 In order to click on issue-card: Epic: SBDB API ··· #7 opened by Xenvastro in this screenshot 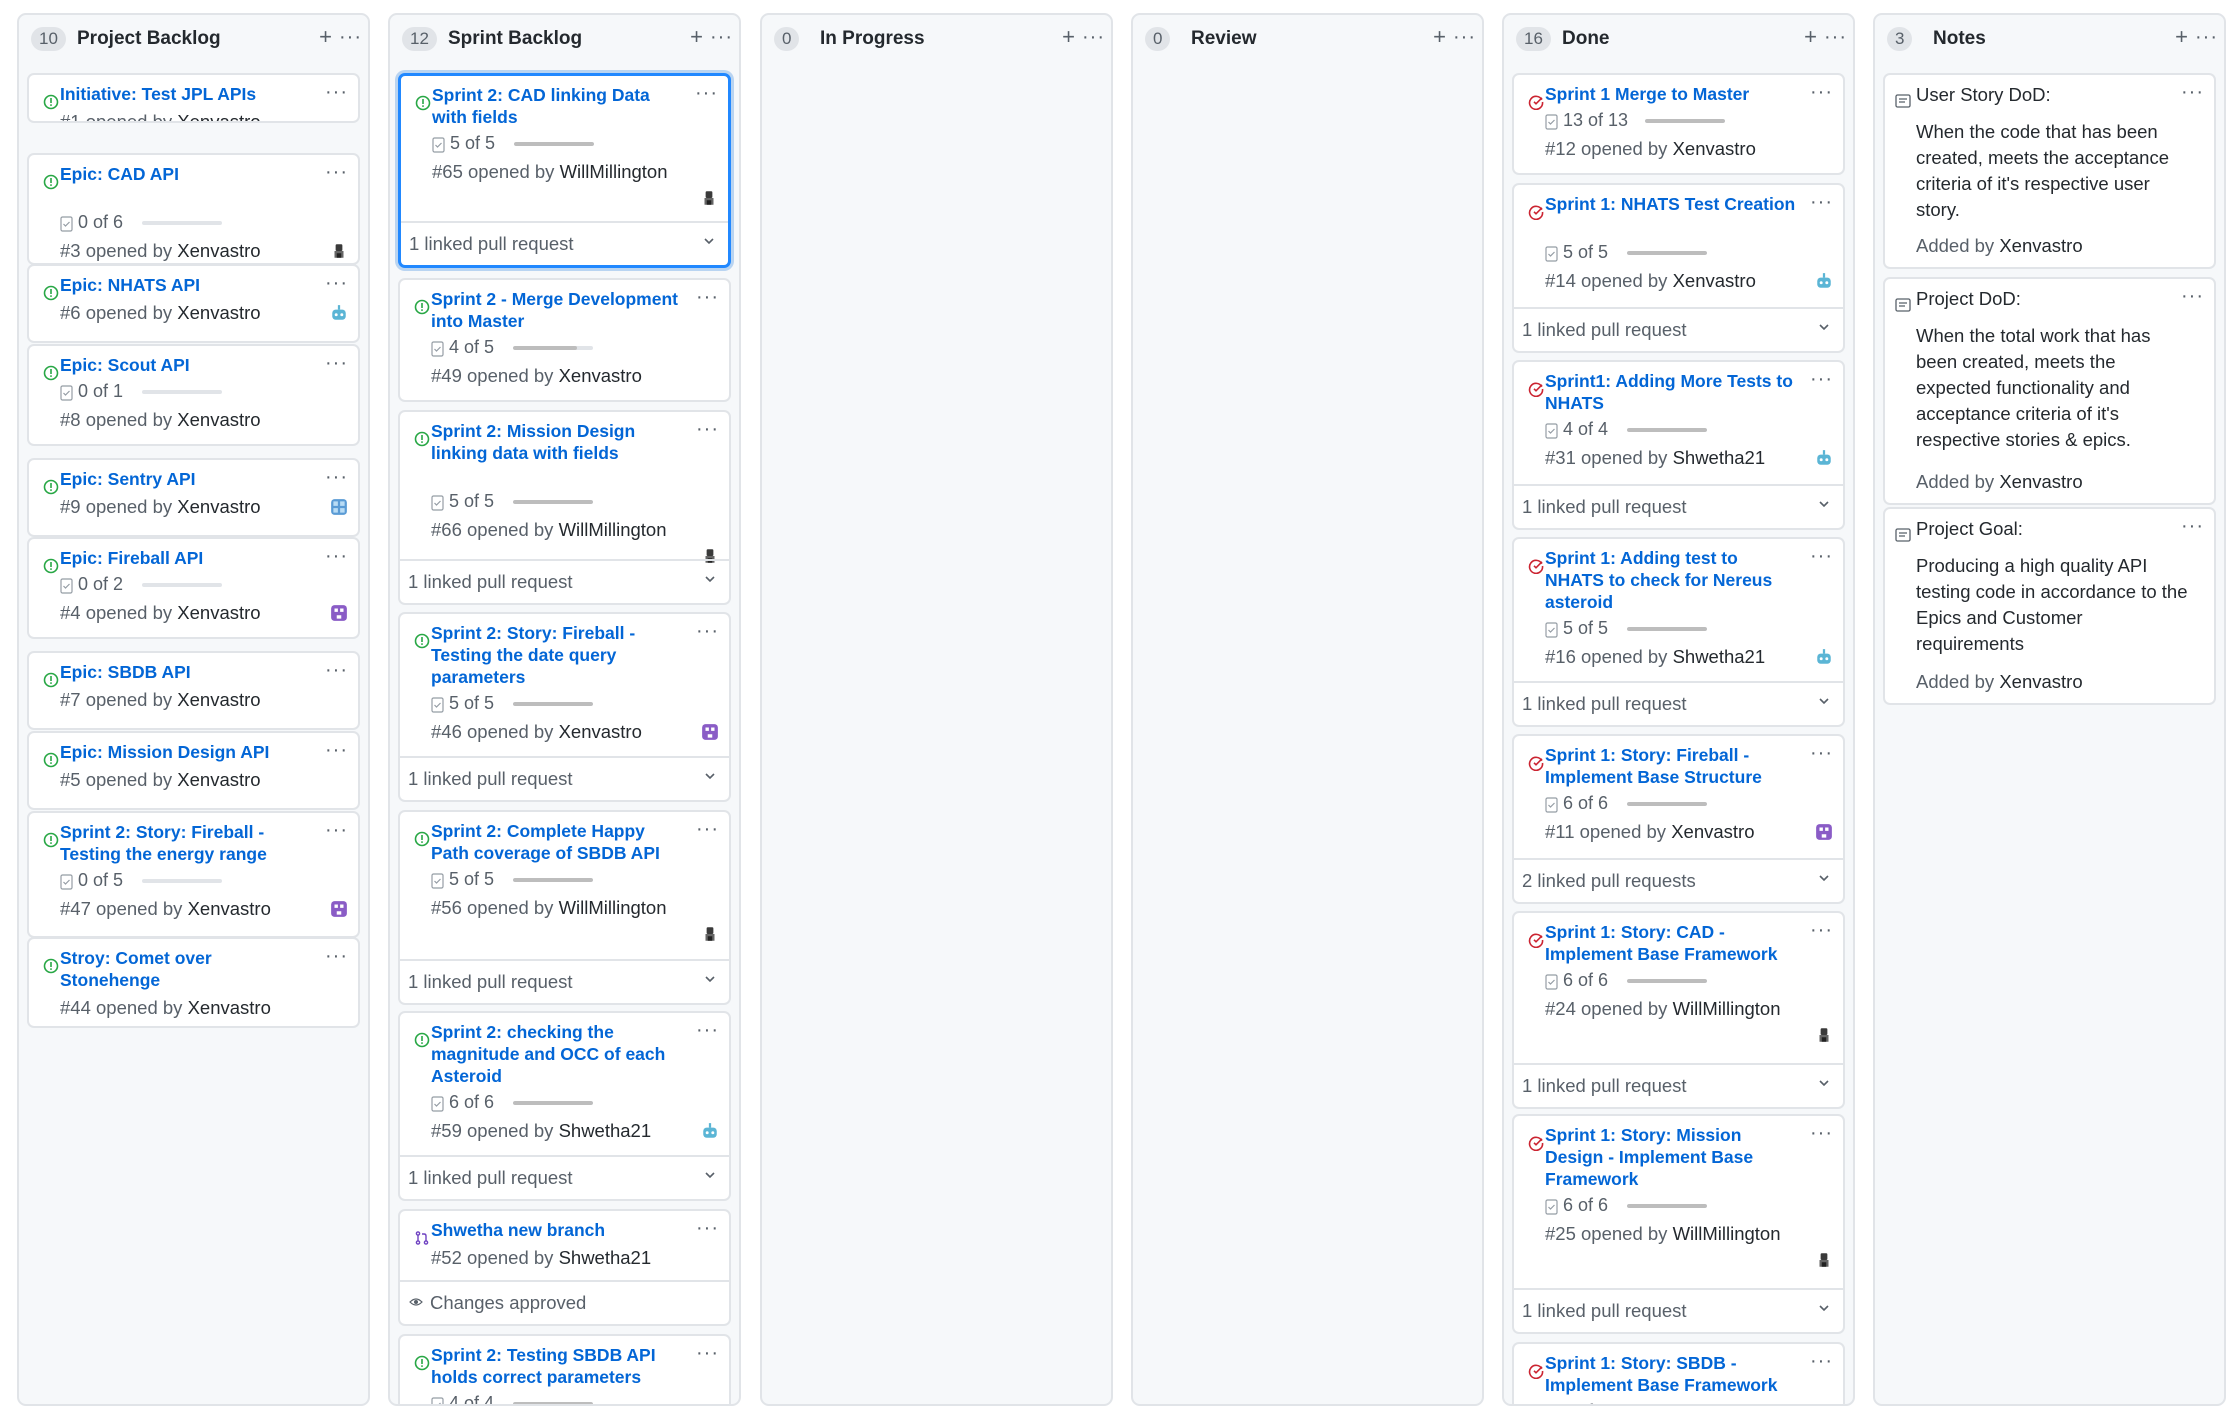, I will do `click(193, 690)`.